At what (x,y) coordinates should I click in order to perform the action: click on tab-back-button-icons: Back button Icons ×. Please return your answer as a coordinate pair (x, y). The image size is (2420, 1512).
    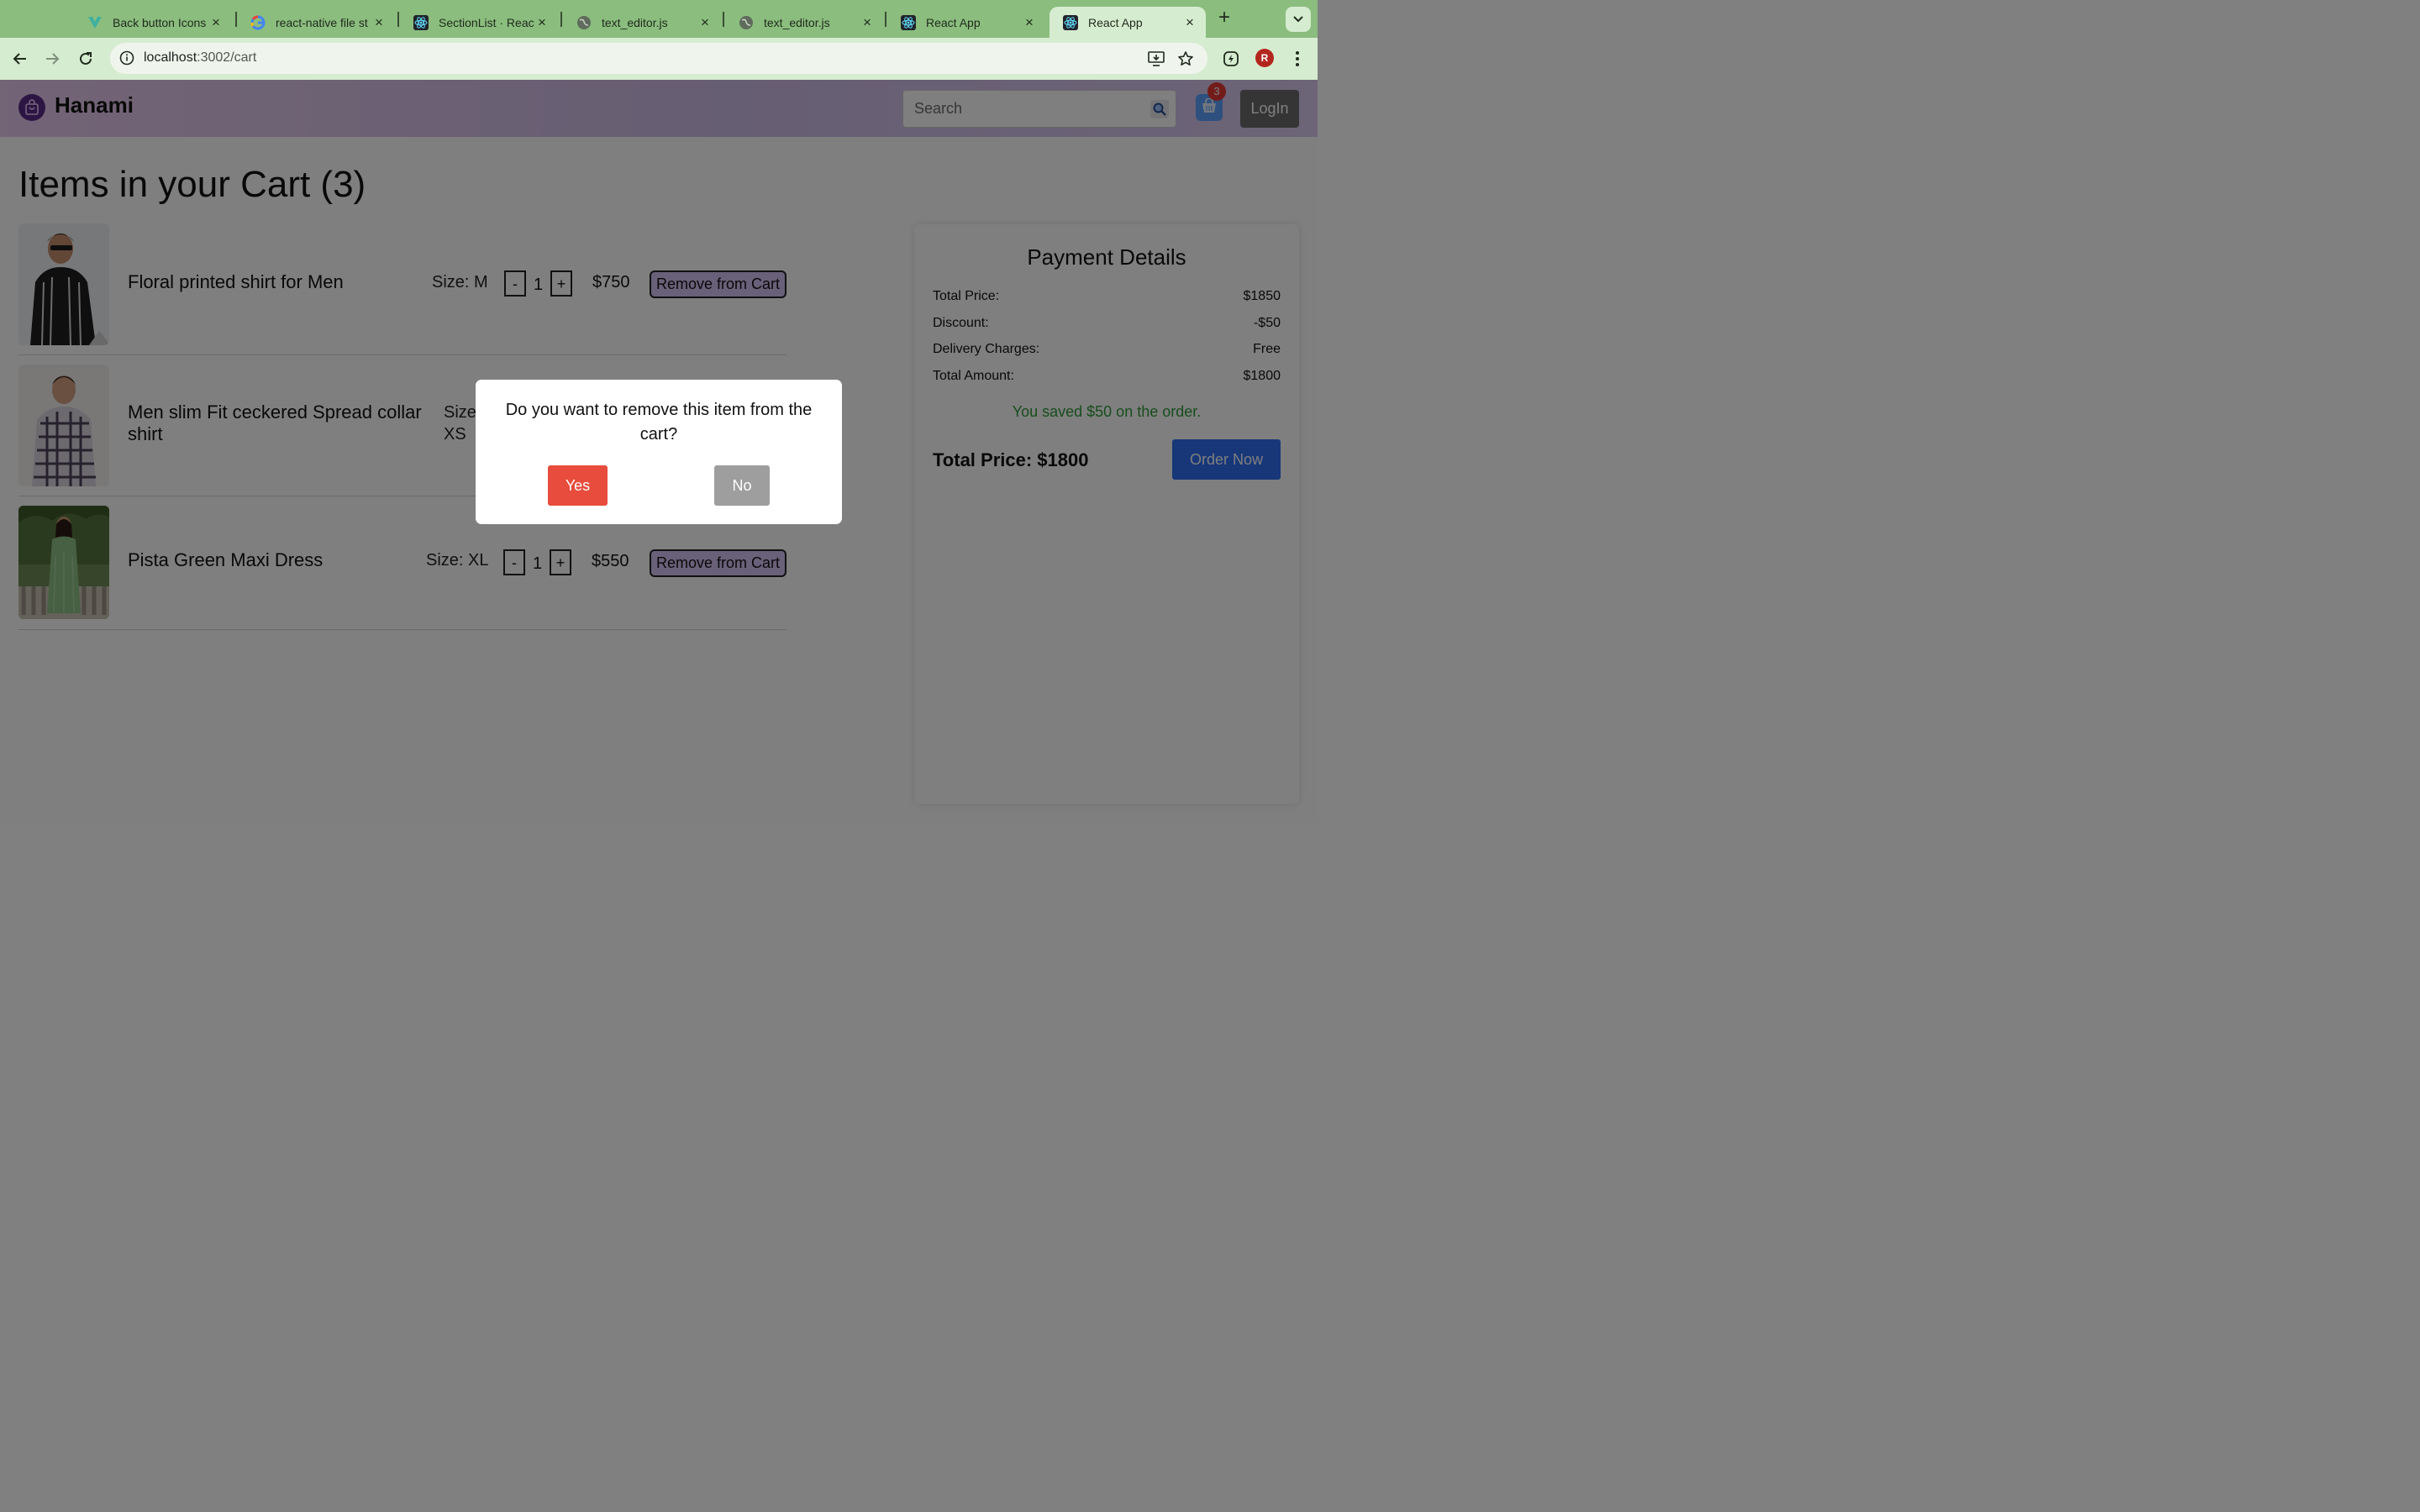
    Looking at the image, I should click on (153, 22).